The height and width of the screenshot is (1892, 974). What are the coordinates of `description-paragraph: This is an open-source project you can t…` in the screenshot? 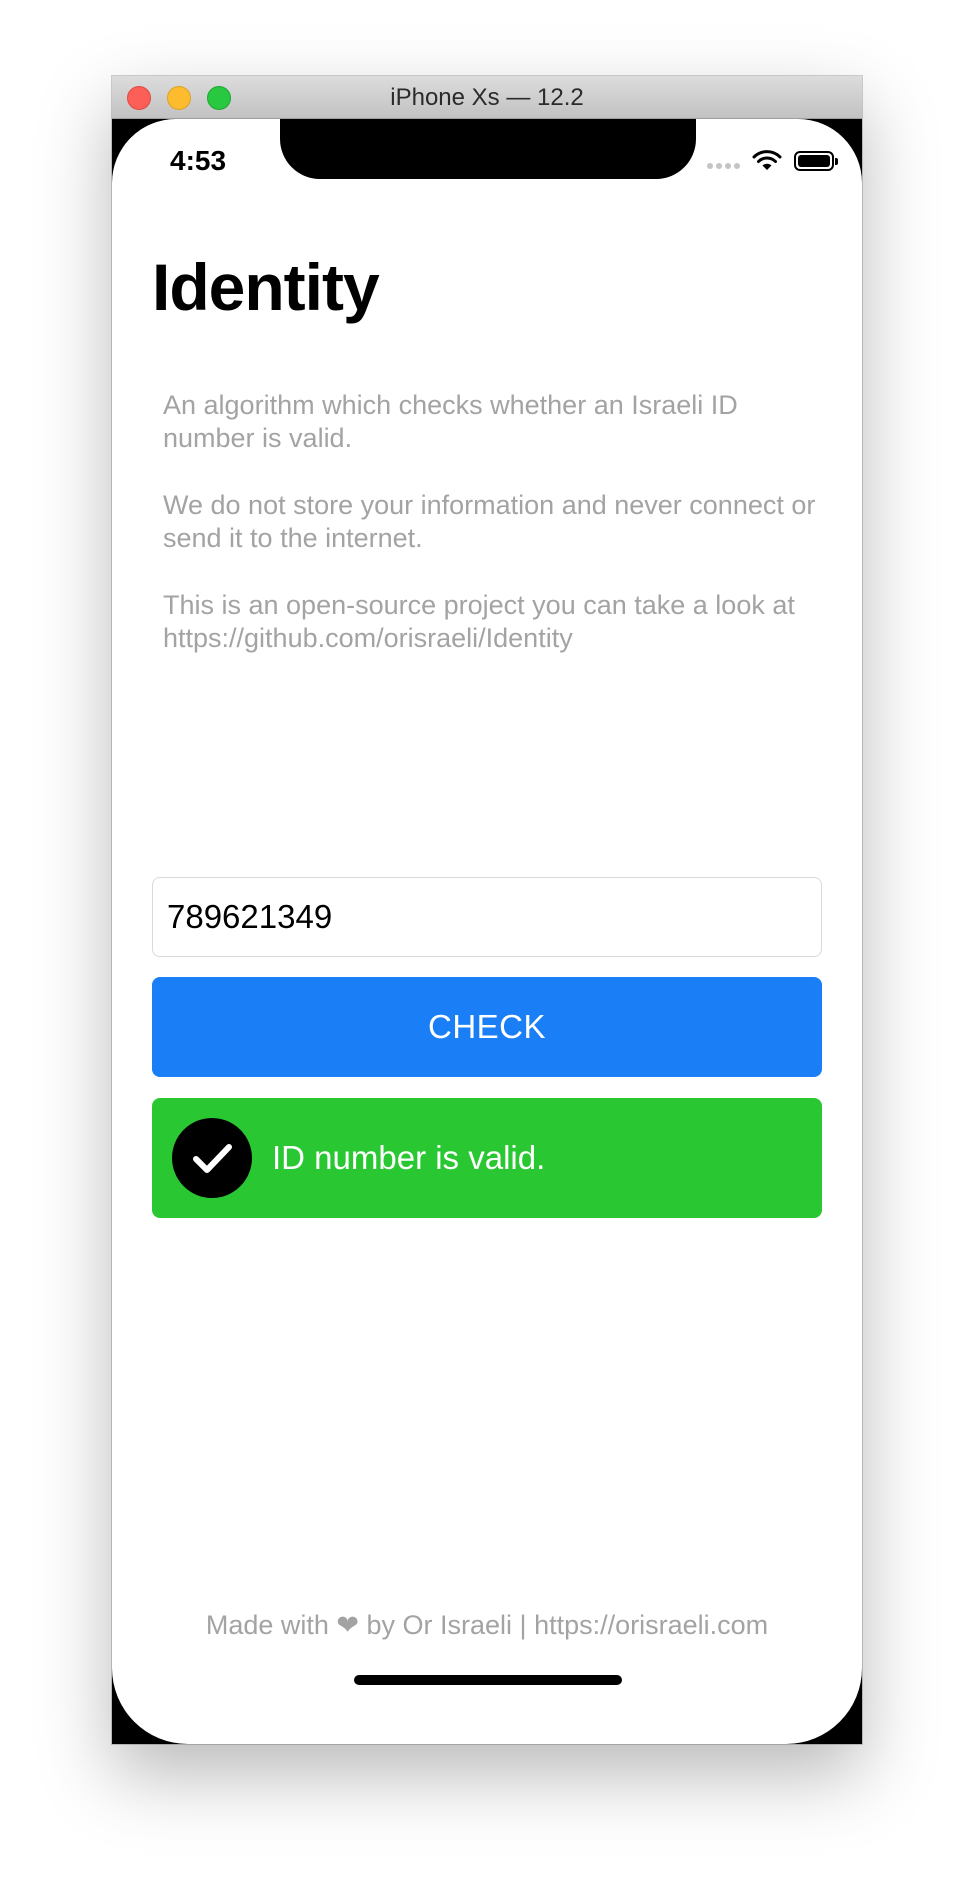 It's located at (479, 621).